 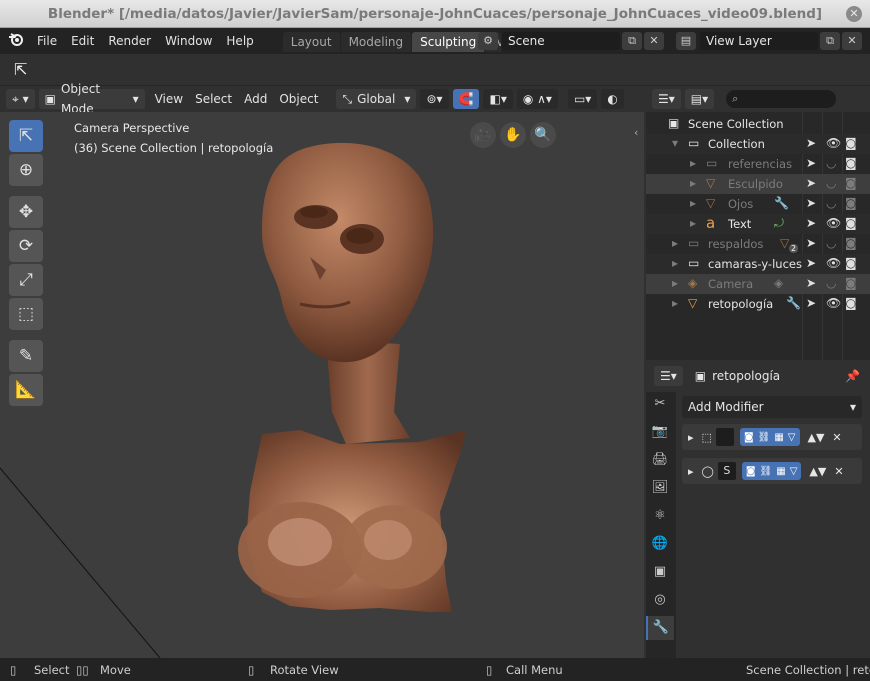 I want to click on close-icon: ✕, so click(x=836, y=437).